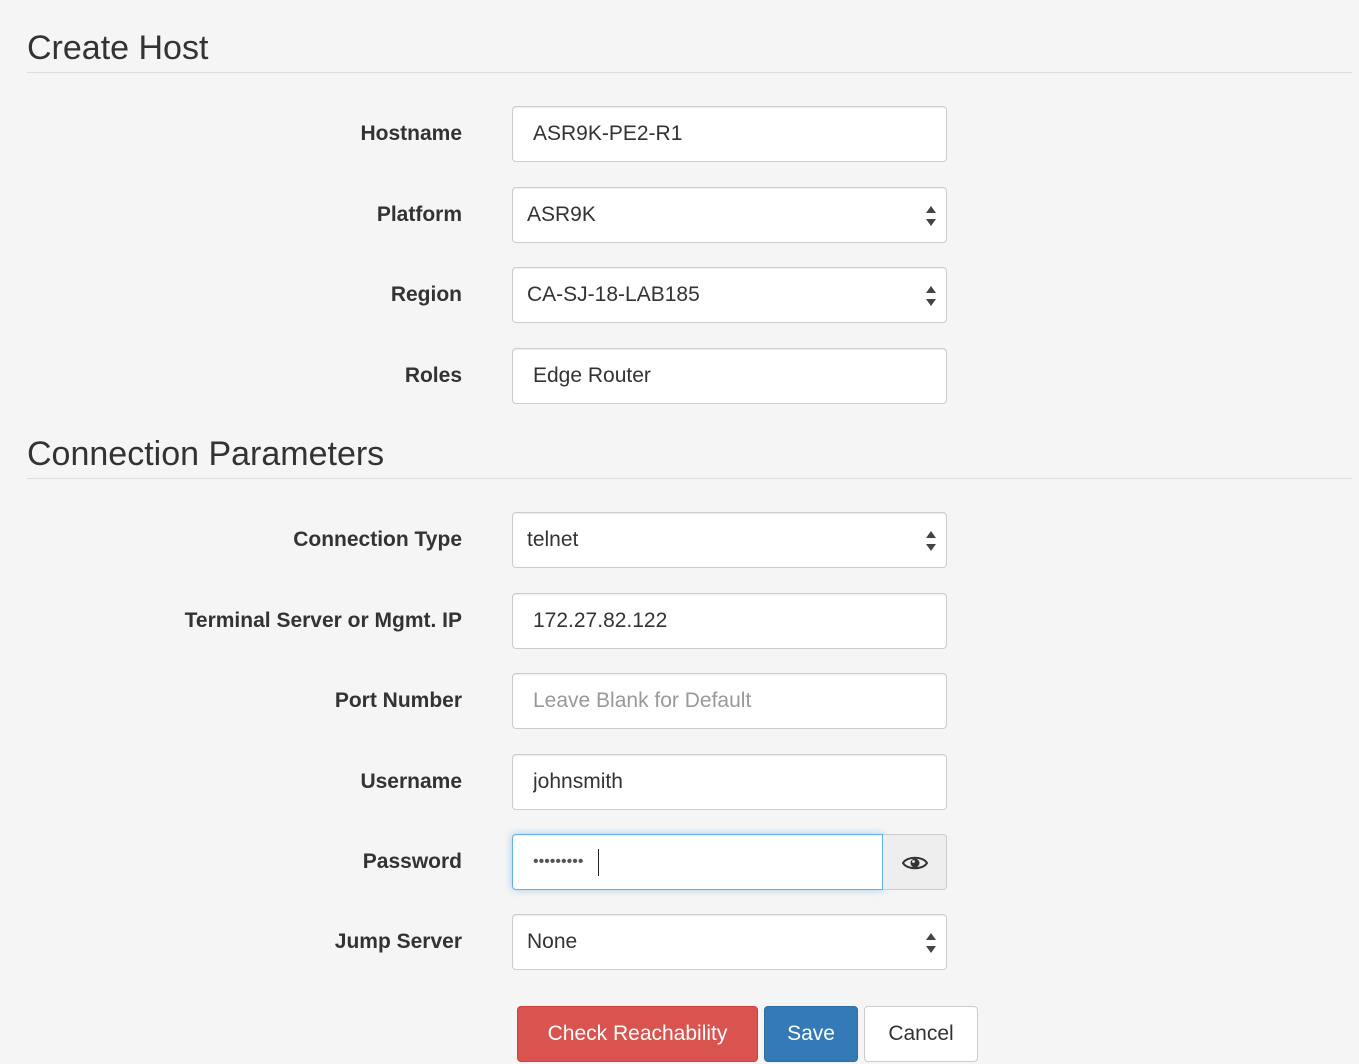  What do you see at coordinates (398, 941) in the screenshot?
I see `jump-server-label: Jump Server` at bounding box center [398, 941].